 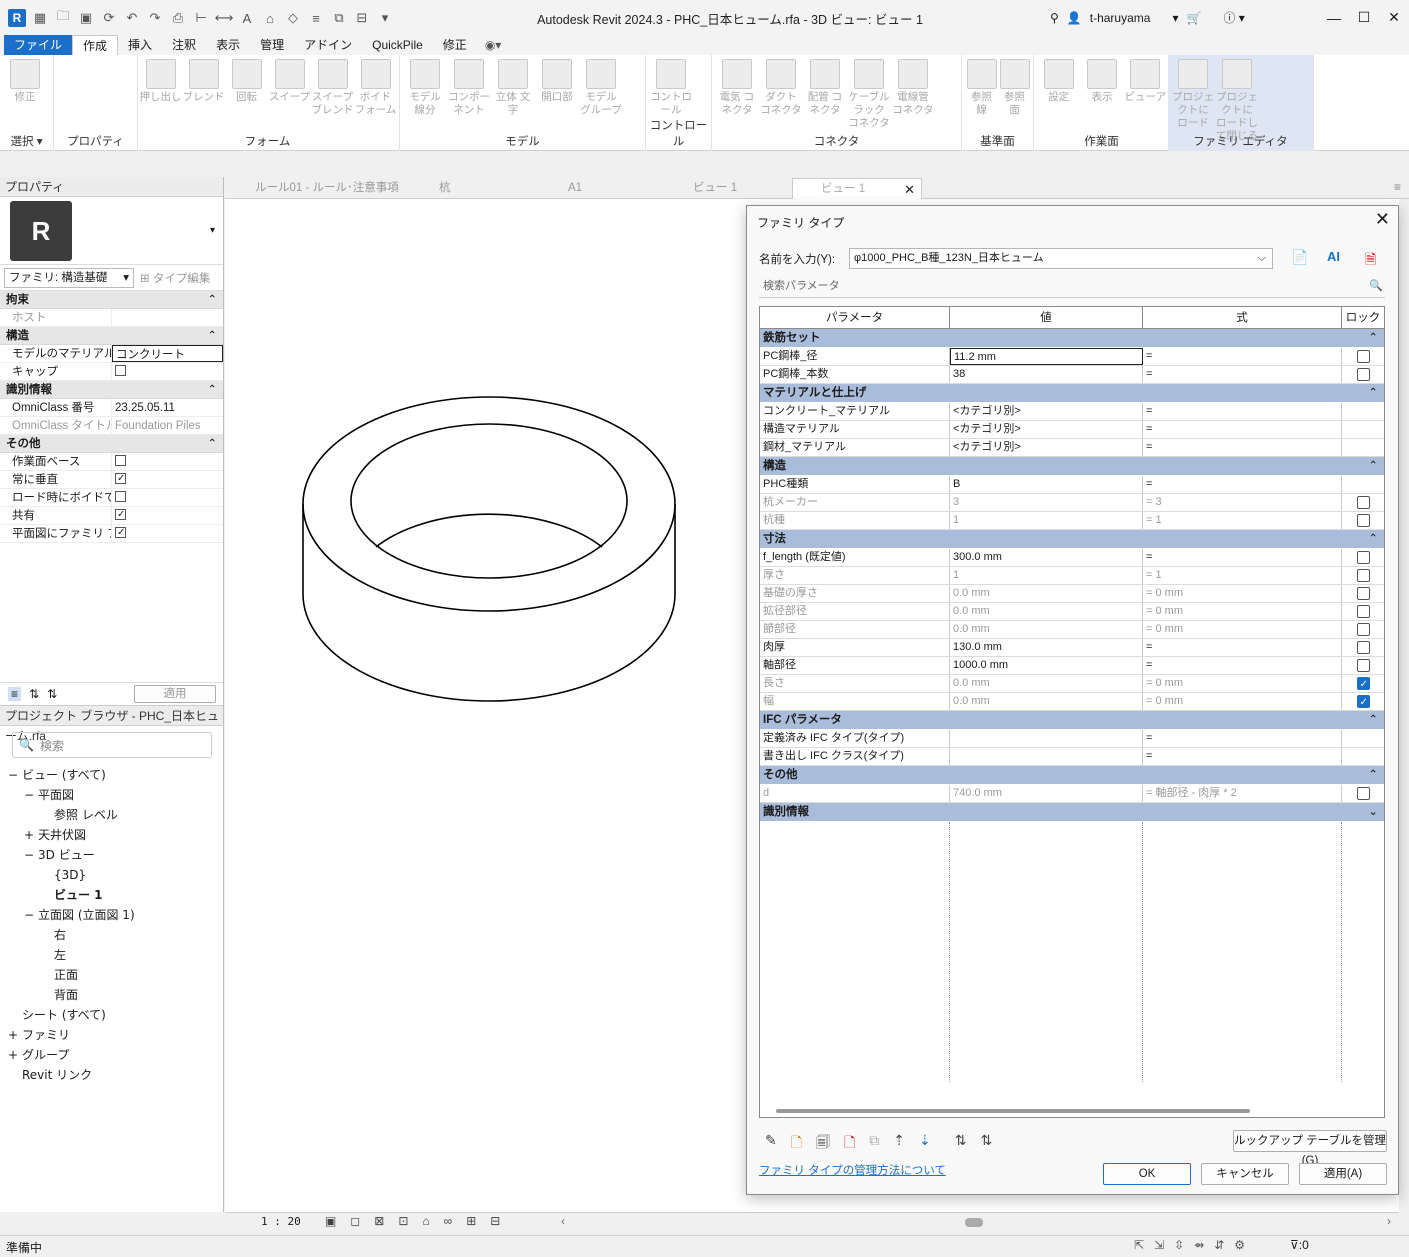 I want to click on ribbon-tab: 注釈, so click(x=184, y=45).